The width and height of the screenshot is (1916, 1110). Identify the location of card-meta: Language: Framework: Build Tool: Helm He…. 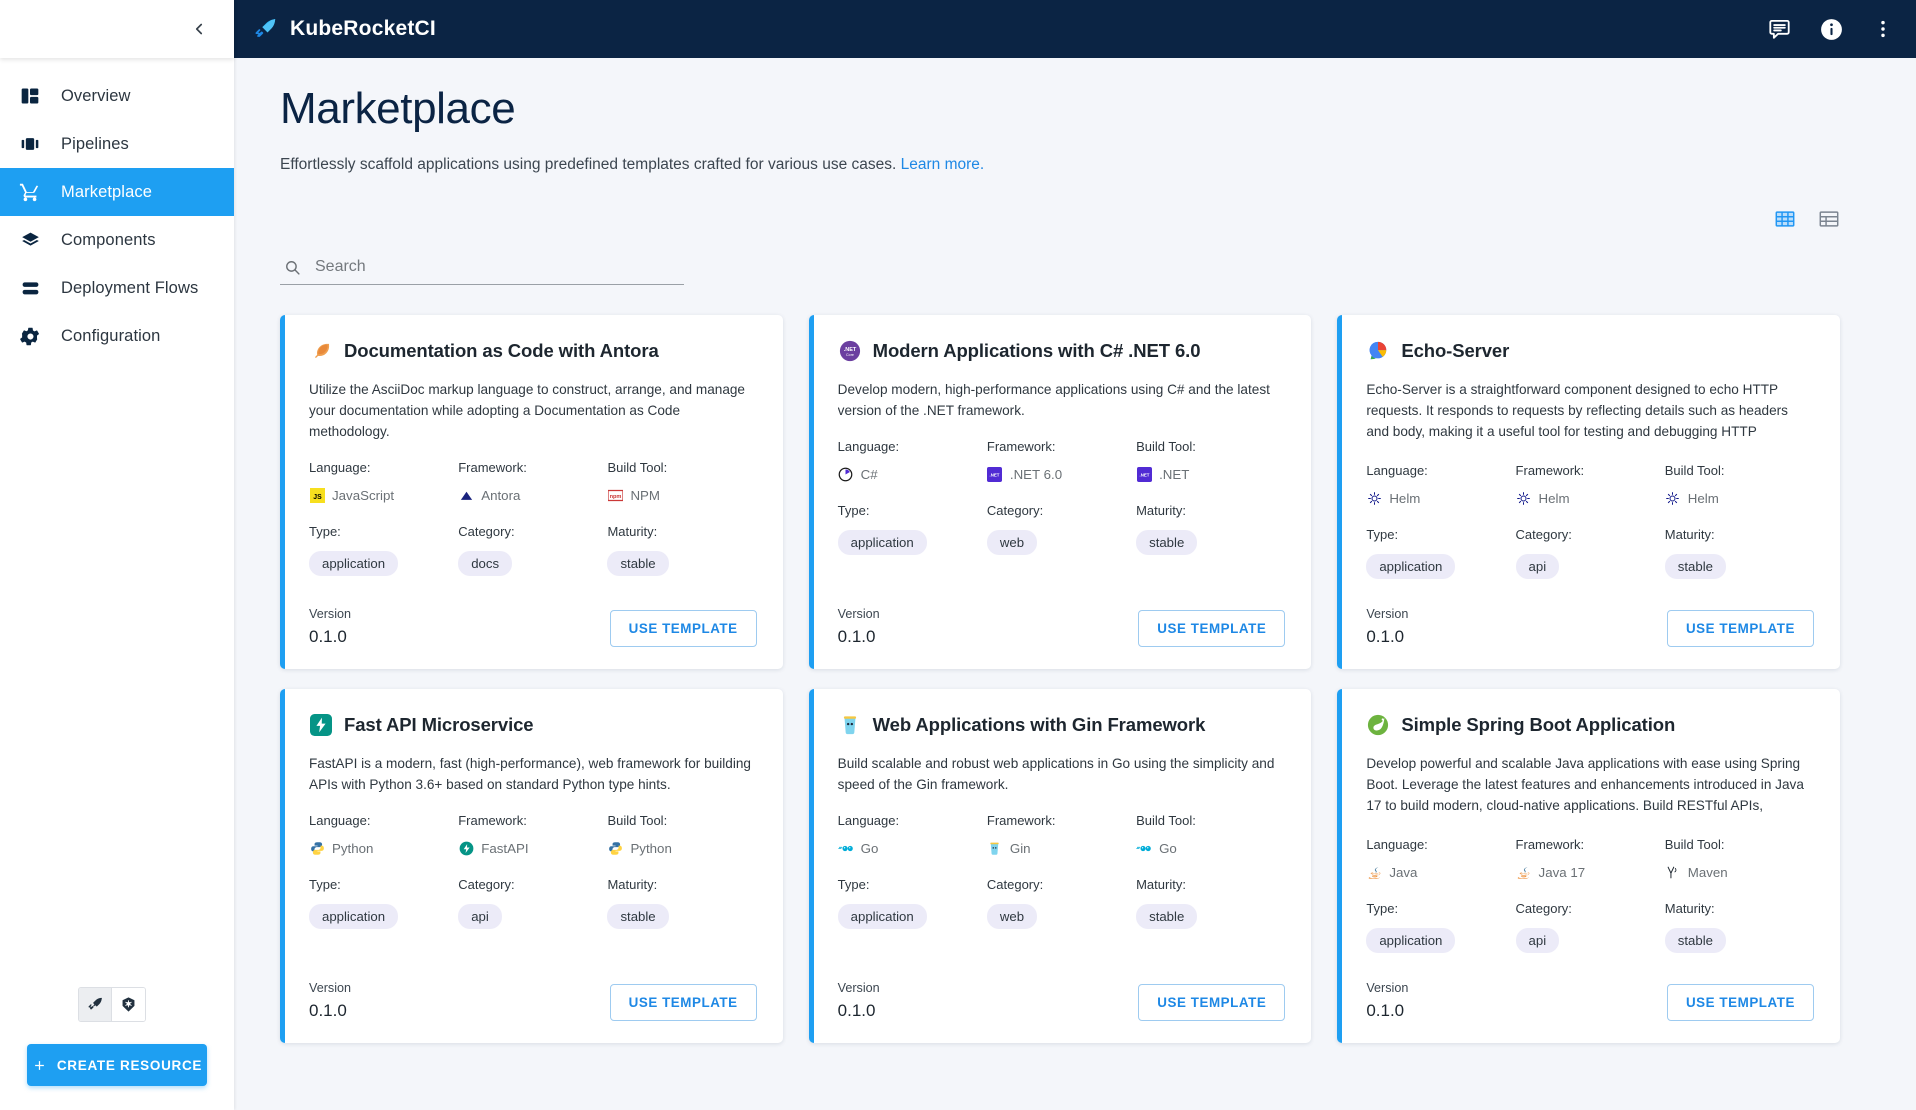
(1590, 527).